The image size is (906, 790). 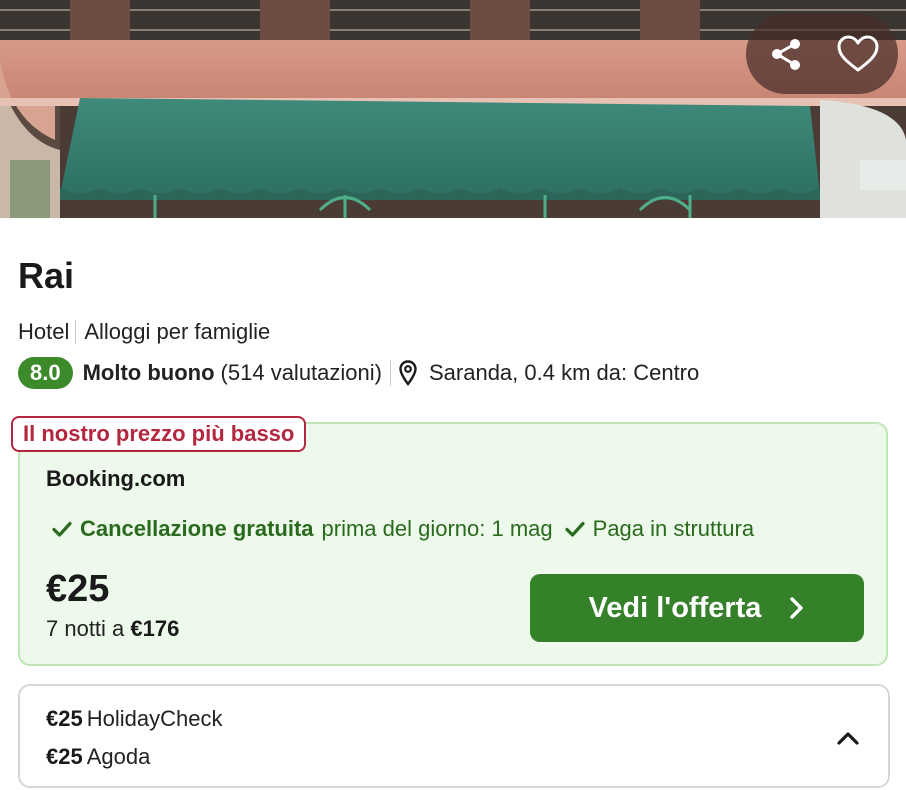 What do you see at coordinates (46, 275) in the screenshot?
I see `hotel-name: Rai` at bounding box center [46, 275].